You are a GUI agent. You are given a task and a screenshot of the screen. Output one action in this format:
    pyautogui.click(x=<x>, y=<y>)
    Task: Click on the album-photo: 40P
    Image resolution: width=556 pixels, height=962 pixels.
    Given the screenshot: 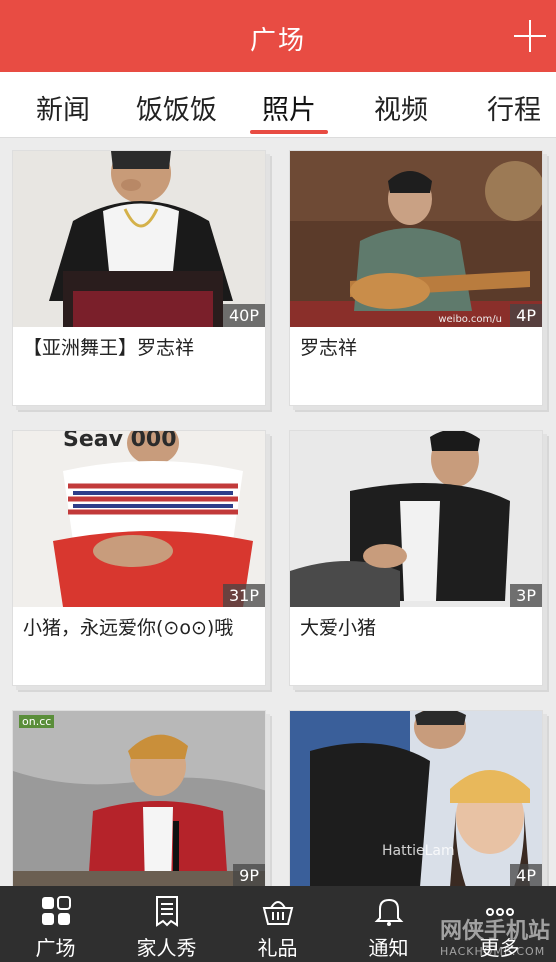 What is the action you would take?
    pyautogui.click(x=139, y=239)
    